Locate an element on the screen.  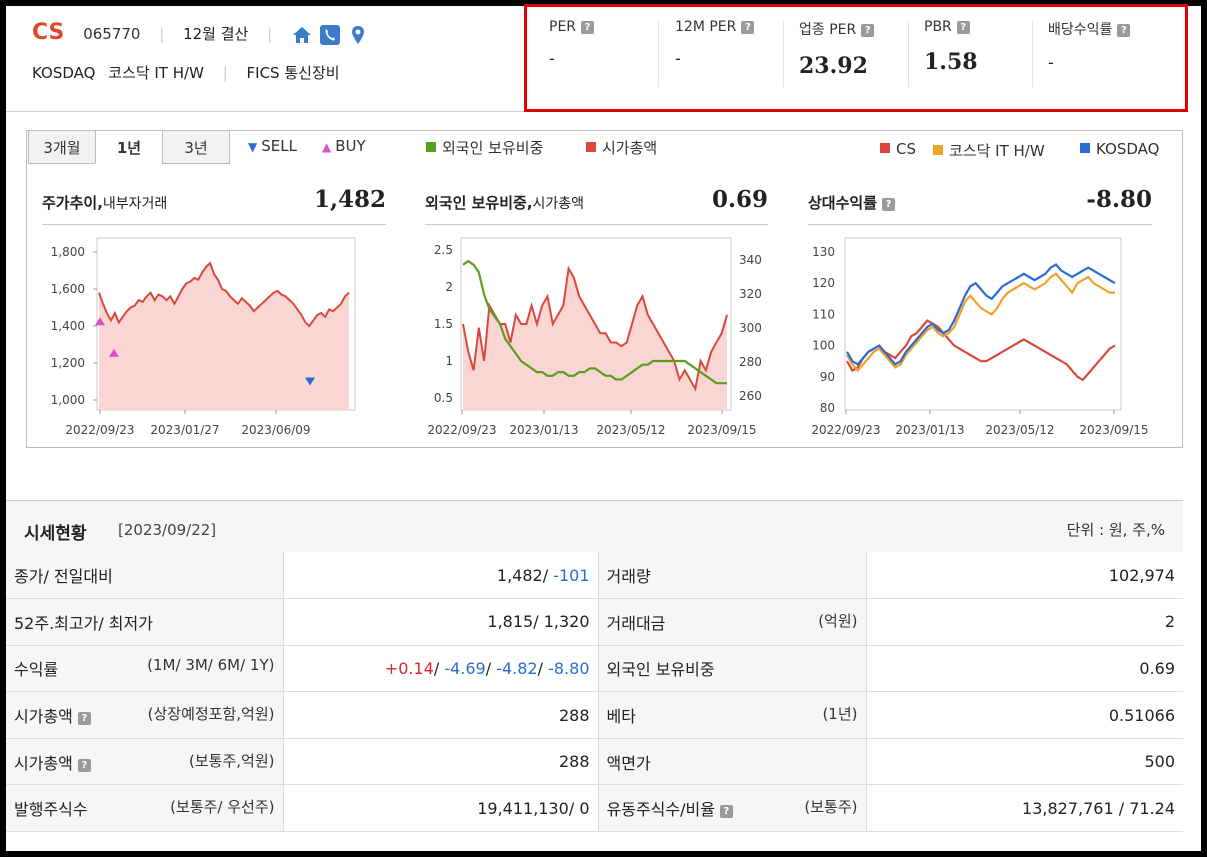
y-tick-label: 1,400 is located at coordinates (68, 326).